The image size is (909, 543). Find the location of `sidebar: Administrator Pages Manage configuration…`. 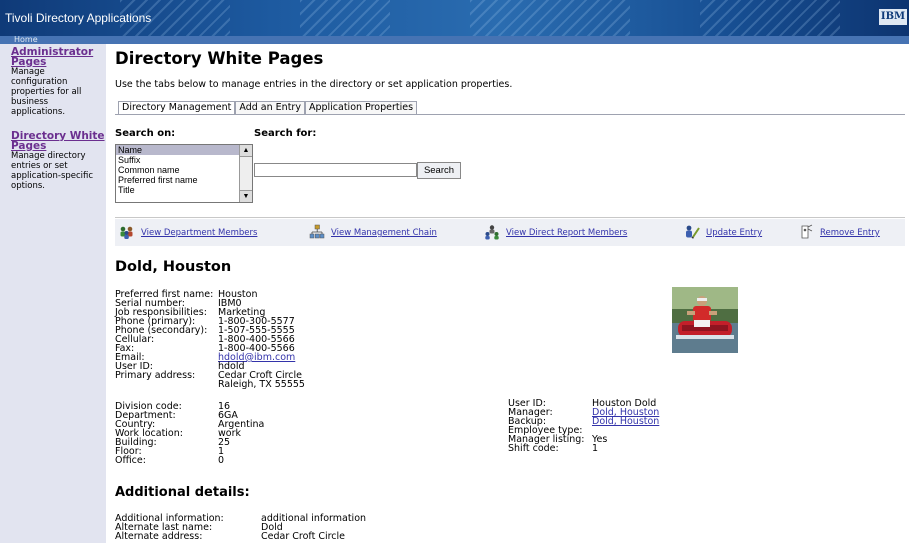

sidebar: Administrator Pages Manage configuration… is located at coordinates (53, 293).